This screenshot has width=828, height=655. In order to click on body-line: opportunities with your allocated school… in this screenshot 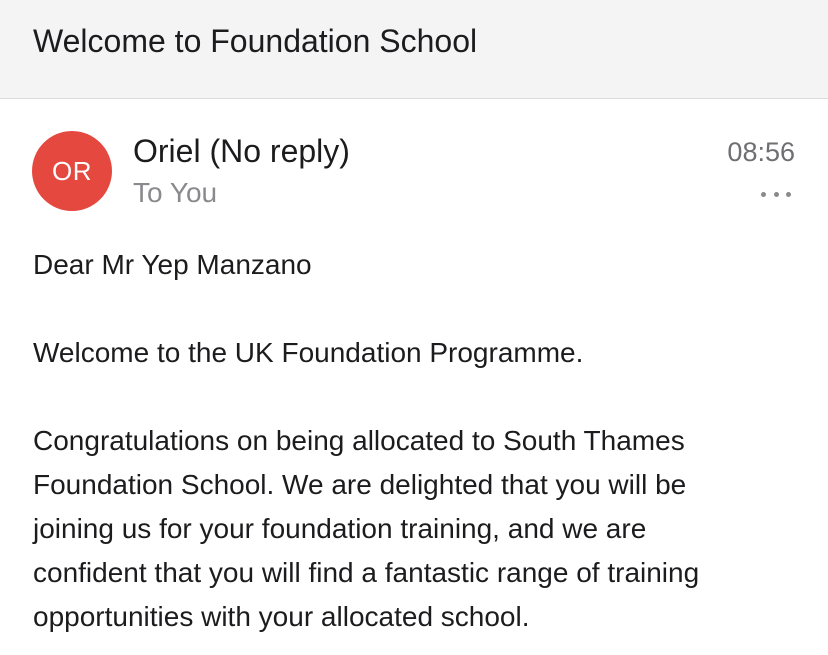, I will do `click(281, 616)`.